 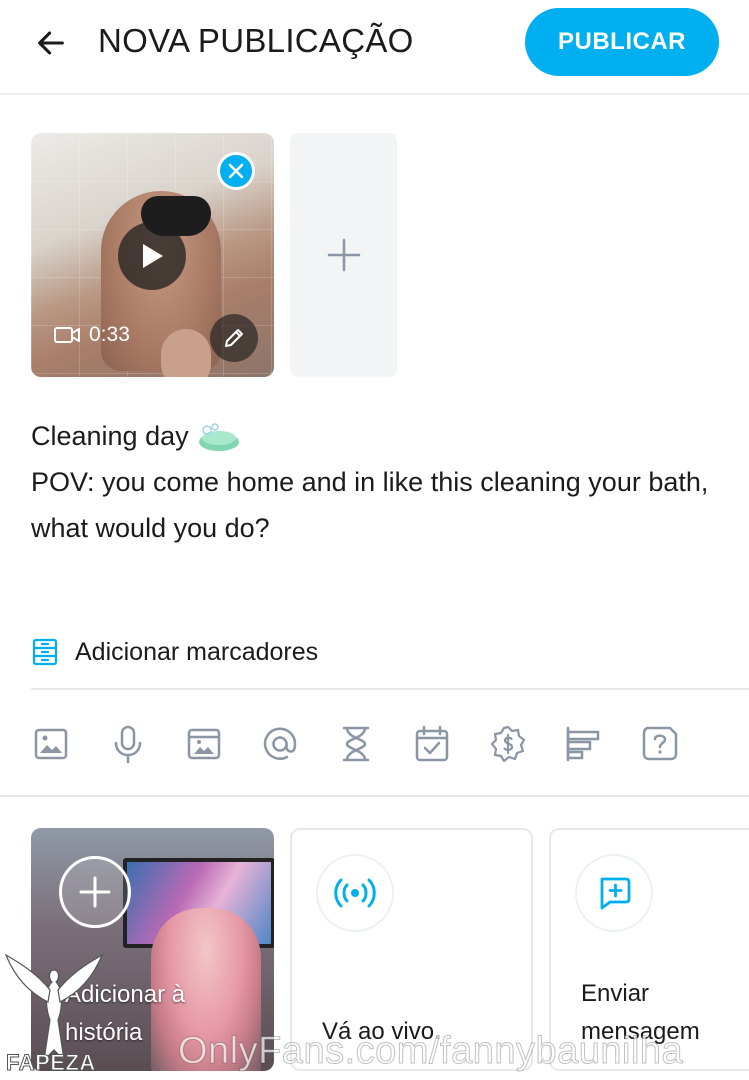 I want to click on record-audio-button, so click(x=128, y=744).